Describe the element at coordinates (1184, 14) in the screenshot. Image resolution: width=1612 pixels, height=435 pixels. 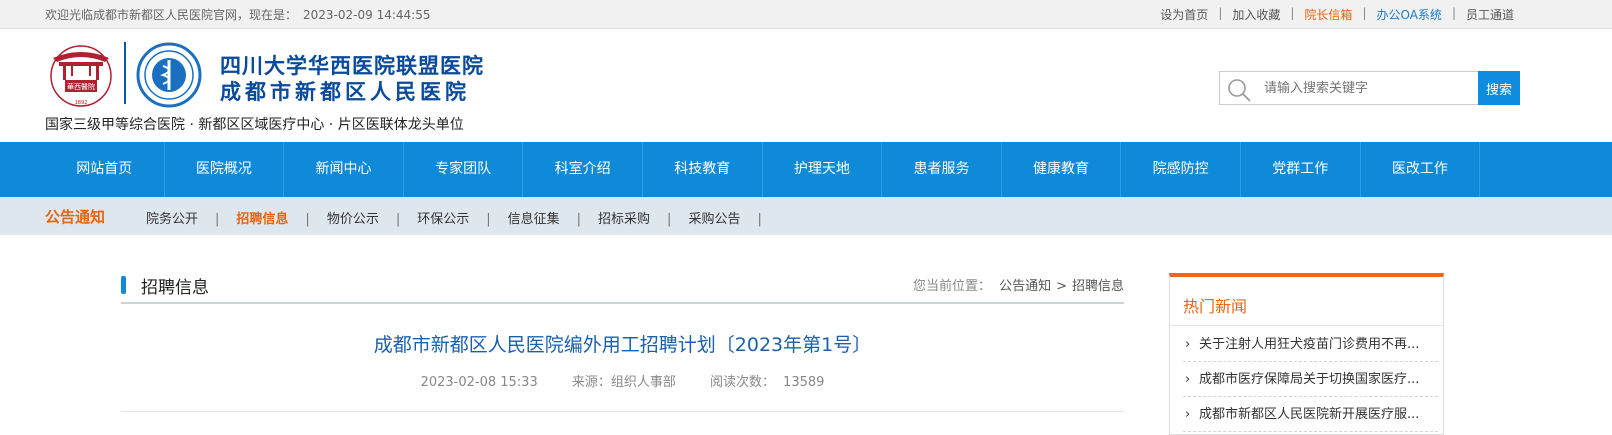
I see `set-homepage-link: 设为首页` at that location.